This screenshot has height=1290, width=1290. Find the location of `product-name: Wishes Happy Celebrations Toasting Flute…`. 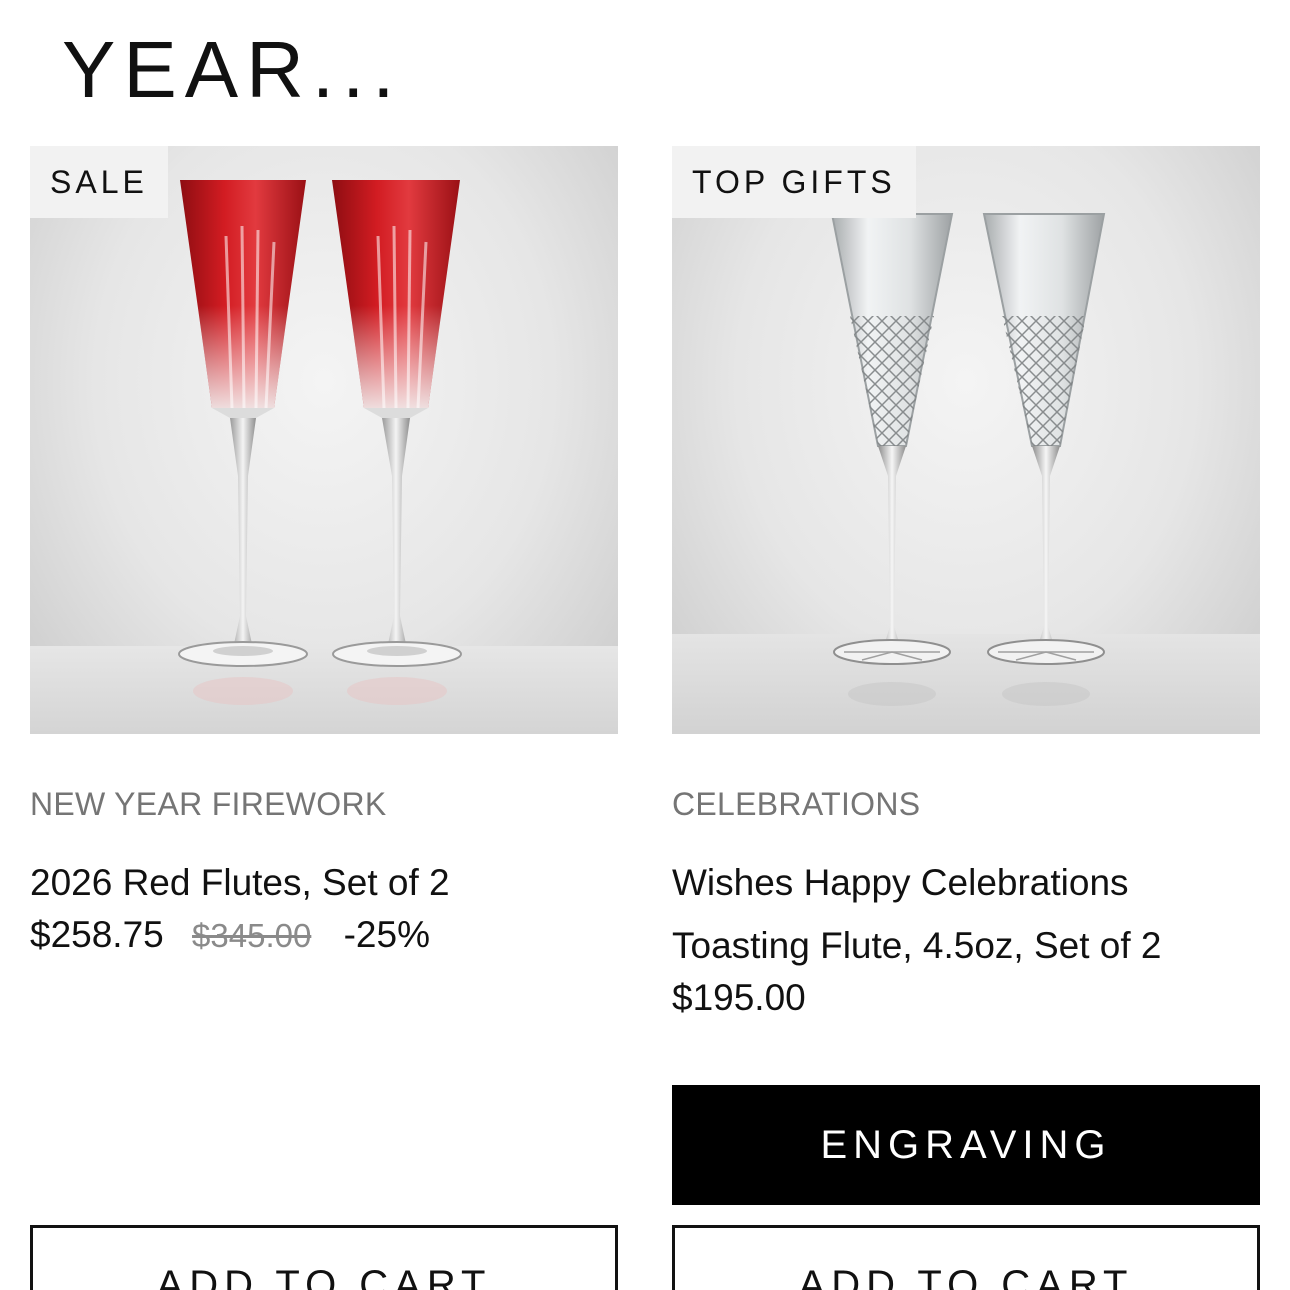

product-name: Wishes Happy Celebrations Toasting Flute… is located at coordinates (966, 914).